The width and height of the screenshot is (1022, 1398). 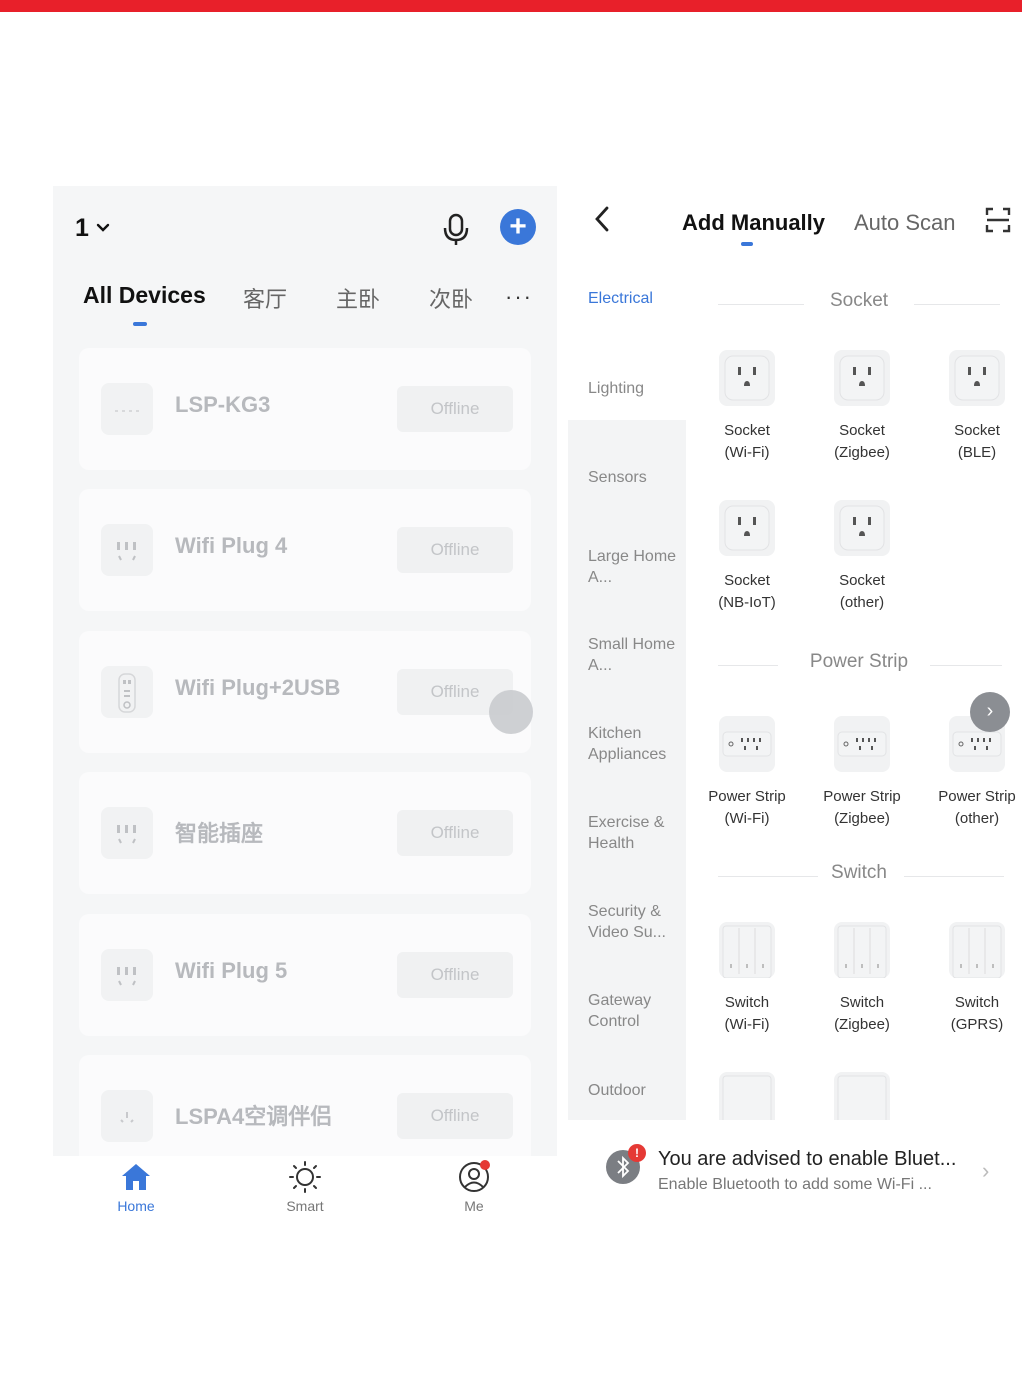 I want to click on product-protocol: (BLE), so click(x=977, y=452).